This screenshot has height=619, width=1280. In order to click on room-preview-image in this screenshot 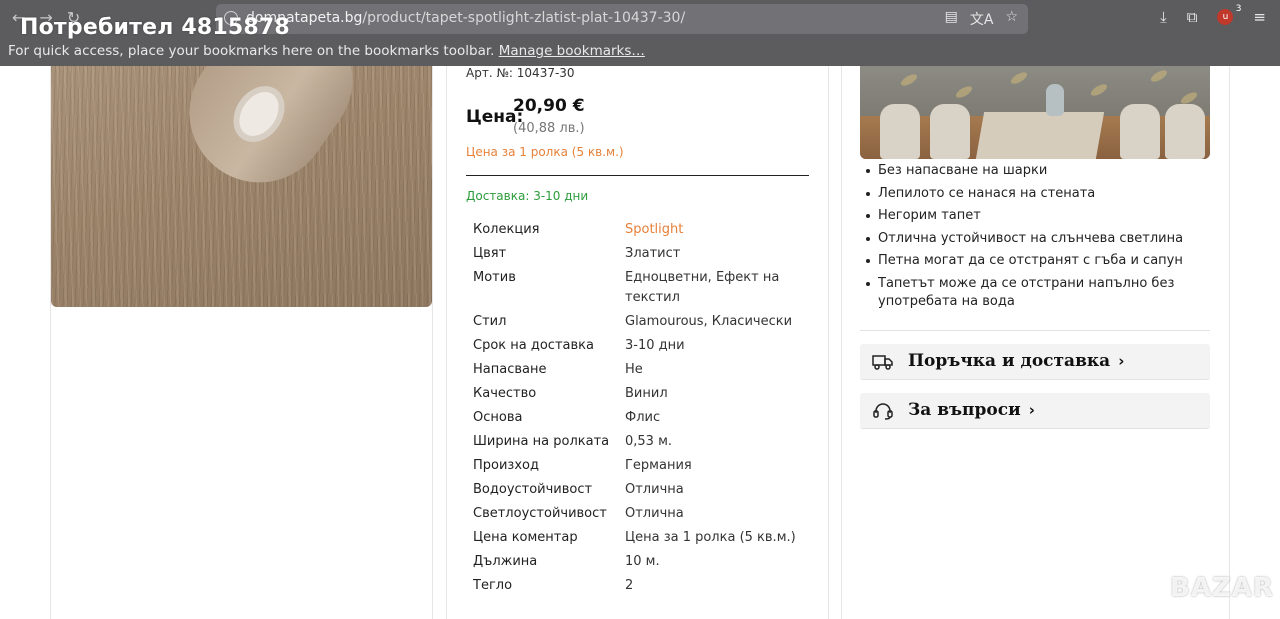, I will do `click(1035, 112)`.